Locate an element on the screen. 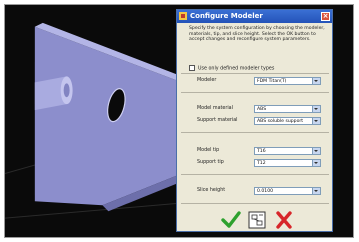 This screenshot has height=242, width=359. close-icon: × is located at coordinates (325, 16).